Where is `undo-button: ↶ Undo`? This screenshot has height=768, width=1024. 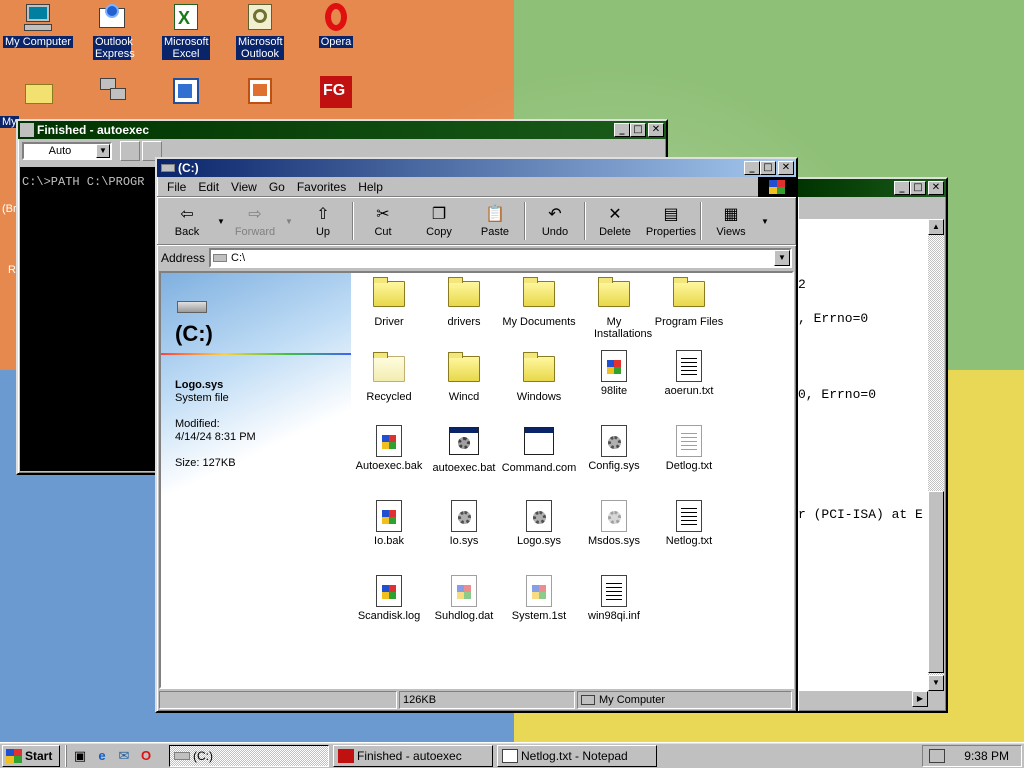
undo-button: ↶ Undo is located at coordinates (555, 221).